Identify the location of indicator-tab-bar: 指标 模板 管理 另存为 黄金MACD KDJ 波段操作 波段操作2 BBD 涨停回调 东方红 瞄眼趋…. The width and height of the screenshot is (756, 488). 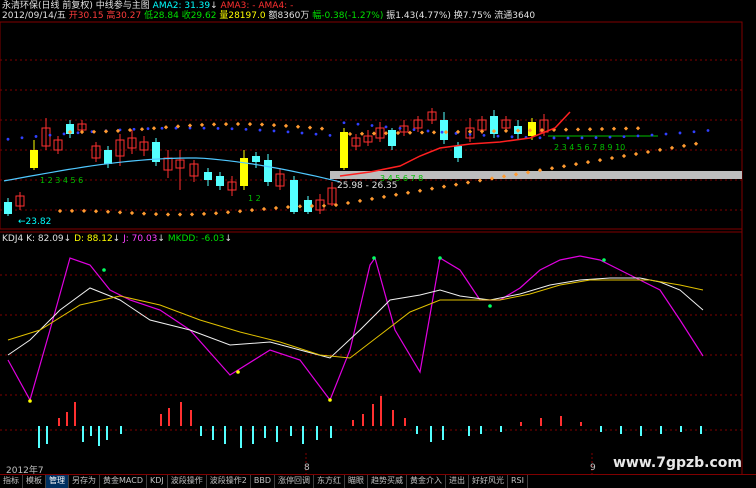
(378, 481).